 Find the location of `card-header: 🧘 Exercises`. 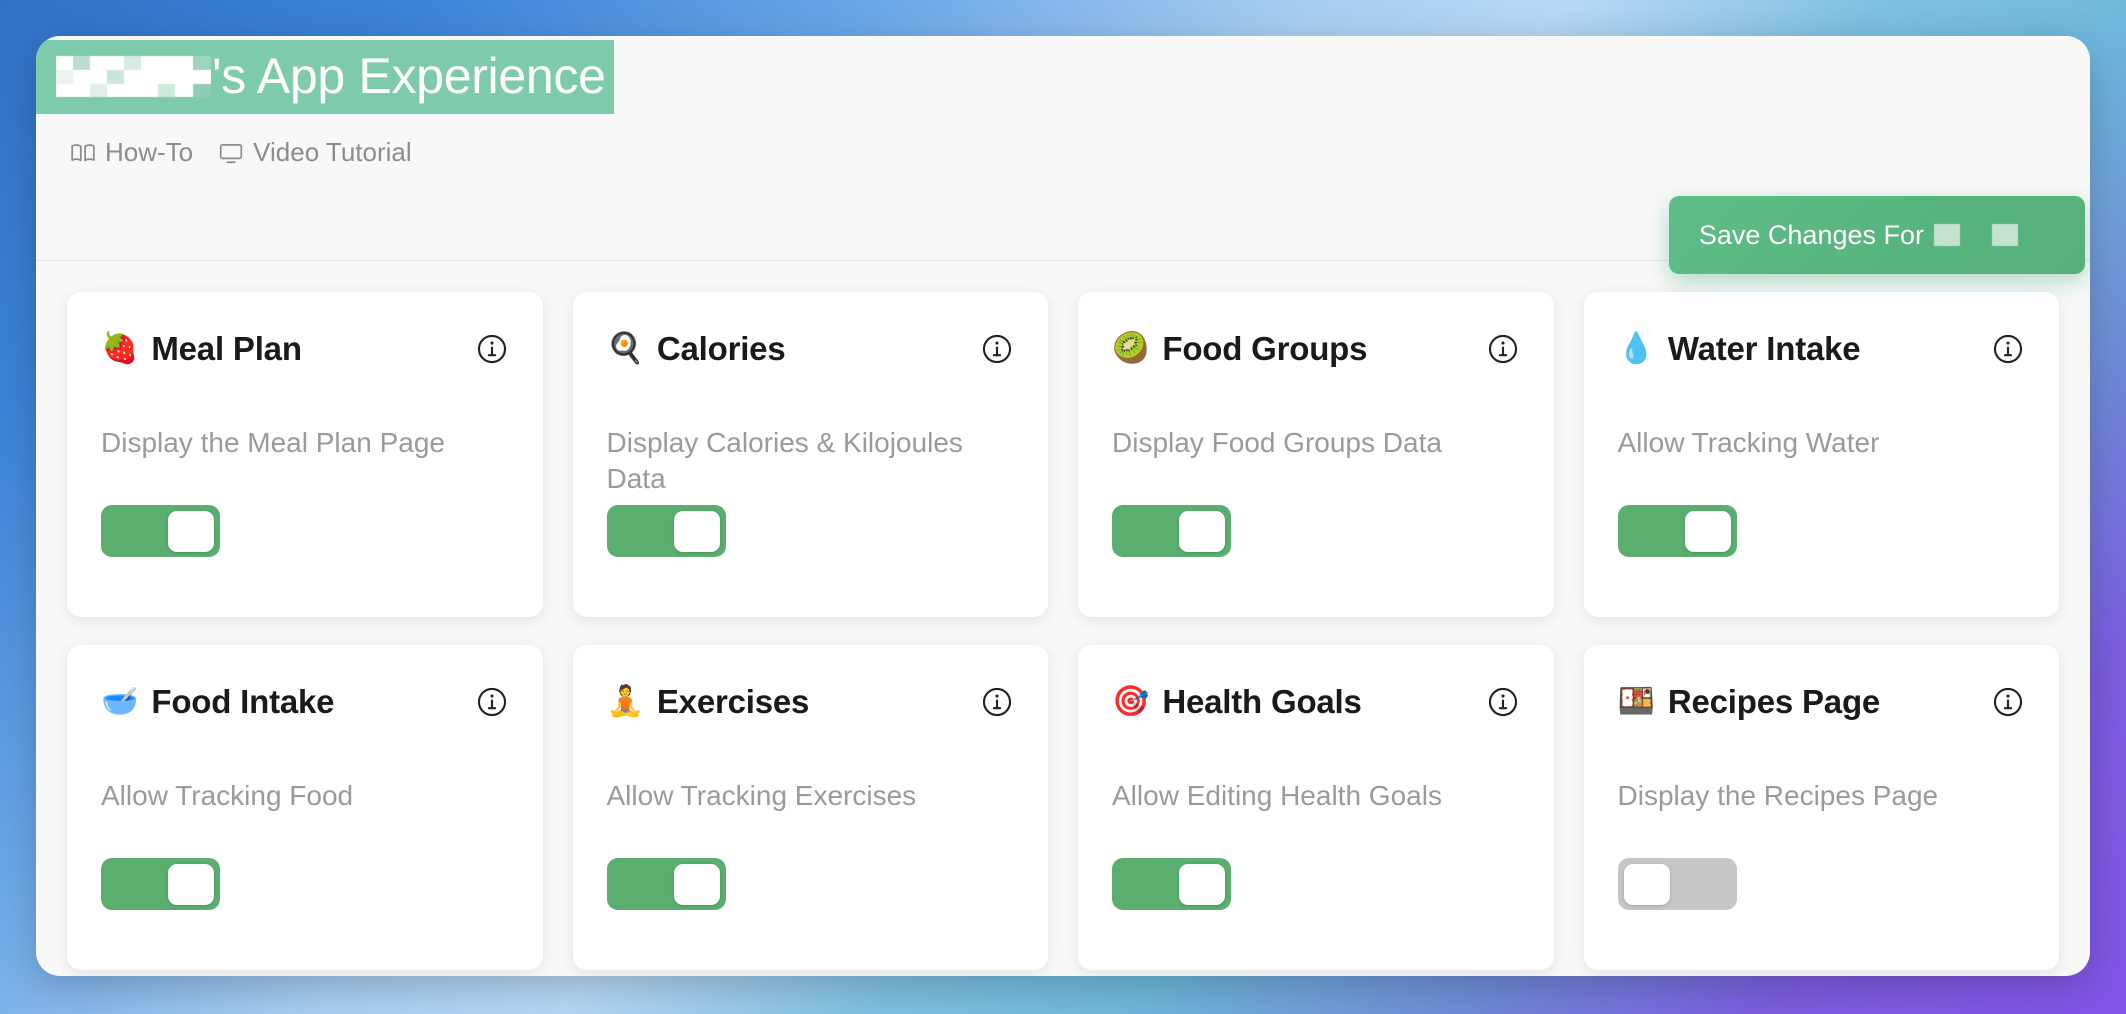

card-header: 🧘 Exercises is located at coordinates (811, 702).